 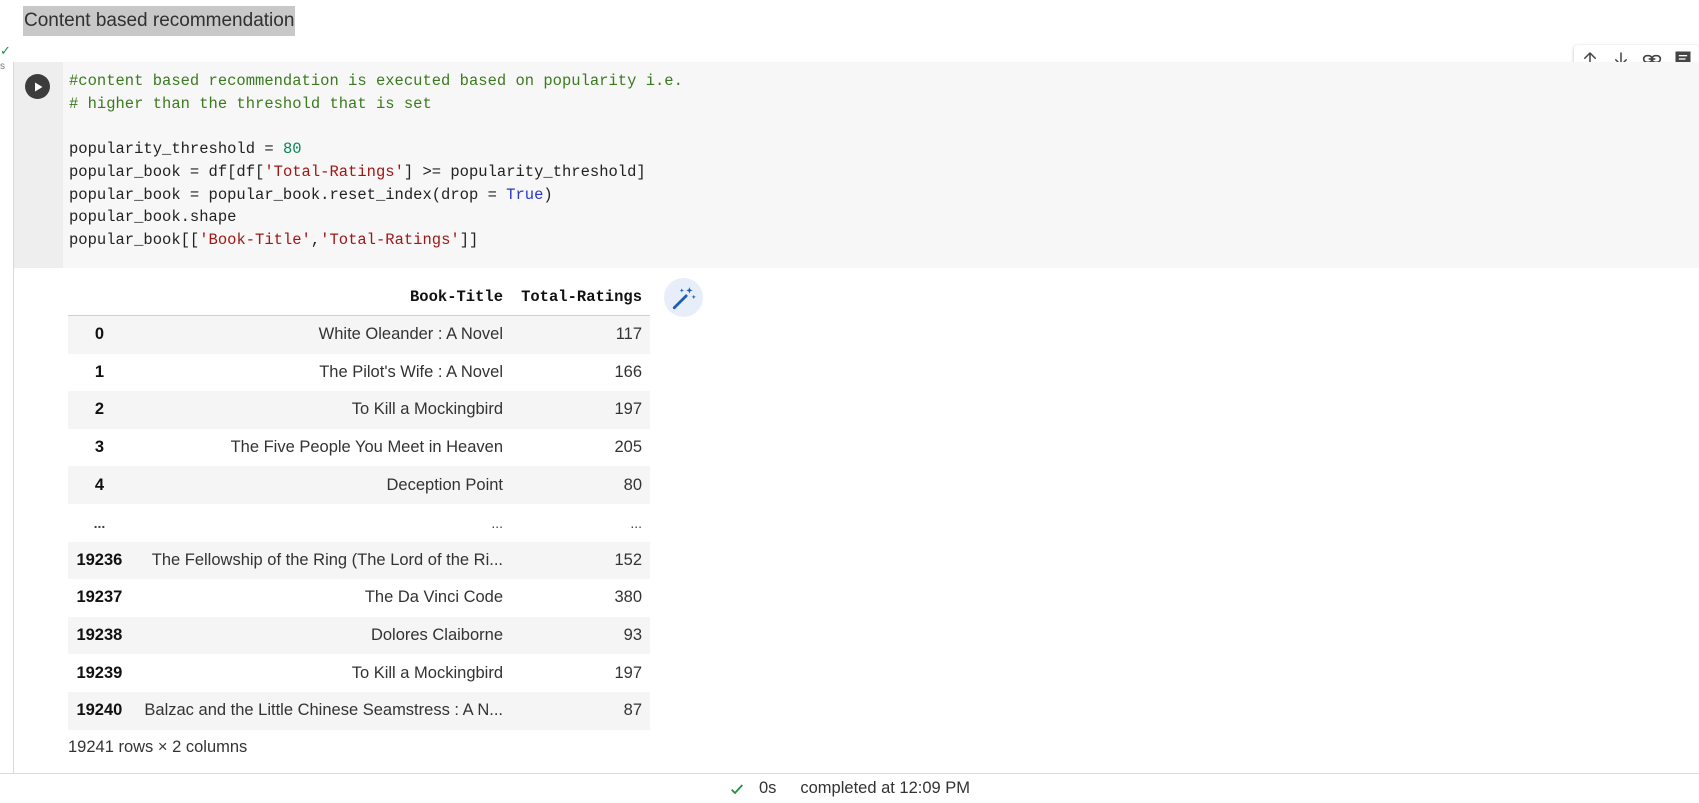 I want to click on row-index: 4, so click(x=99, y=484).